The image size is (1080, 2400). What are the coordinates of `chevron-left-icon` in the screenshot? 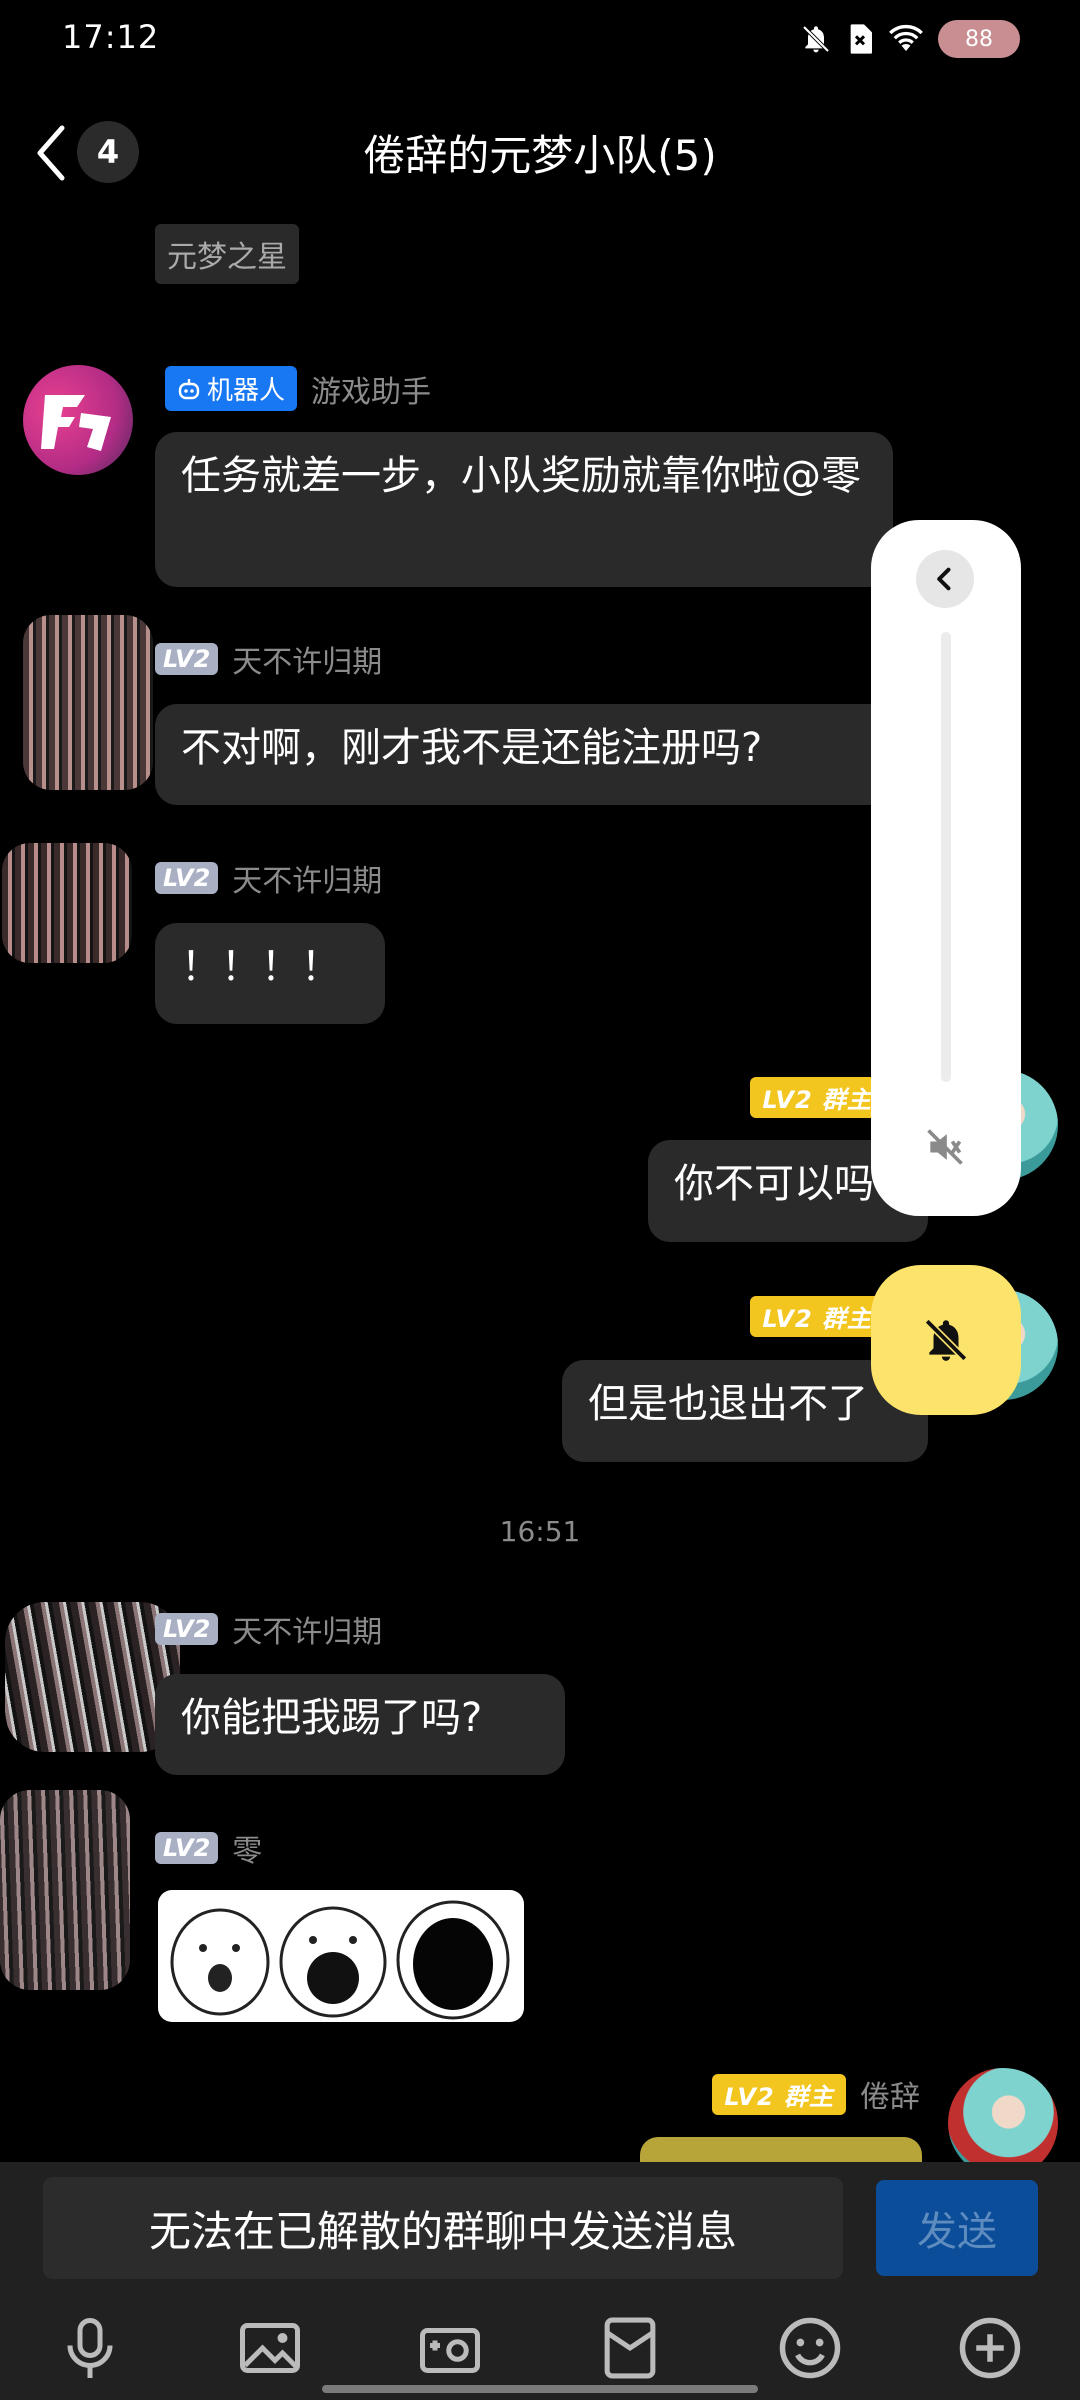 It's located at (944, 579).